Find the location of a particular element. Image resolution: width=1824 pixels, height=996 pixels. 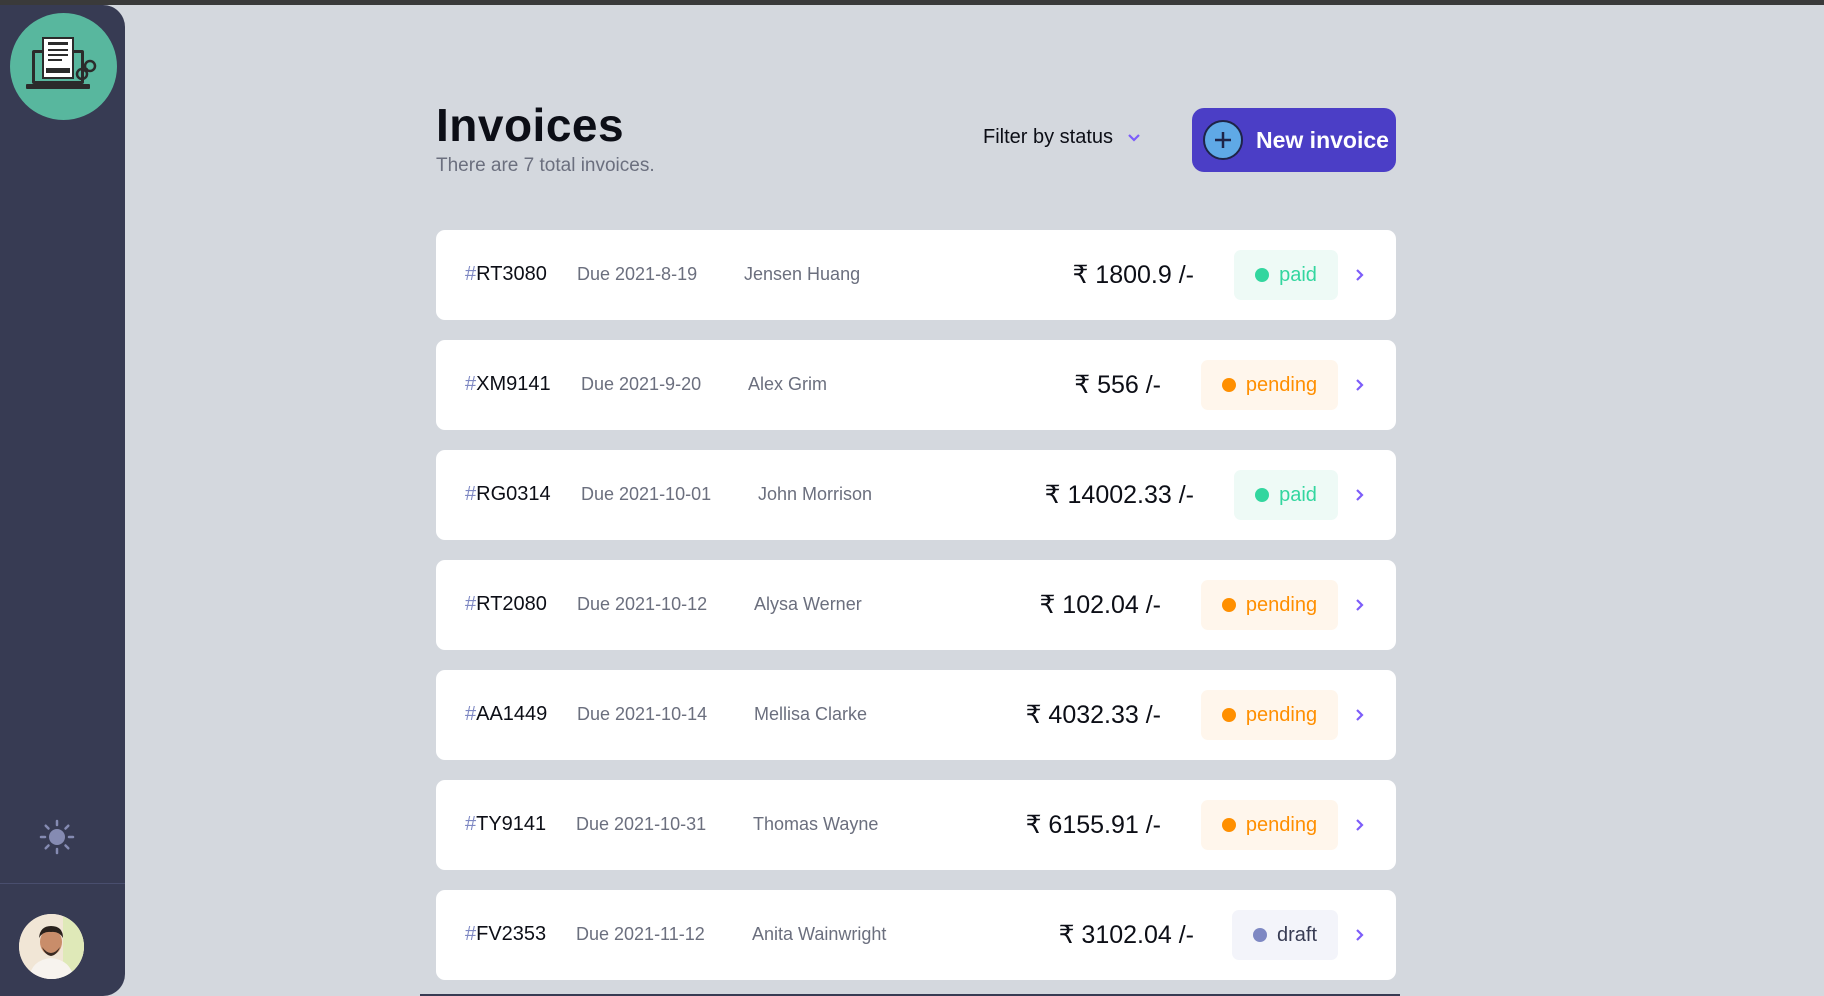

new-invoice-label: New invoice is located at coordinates (1322, 139).